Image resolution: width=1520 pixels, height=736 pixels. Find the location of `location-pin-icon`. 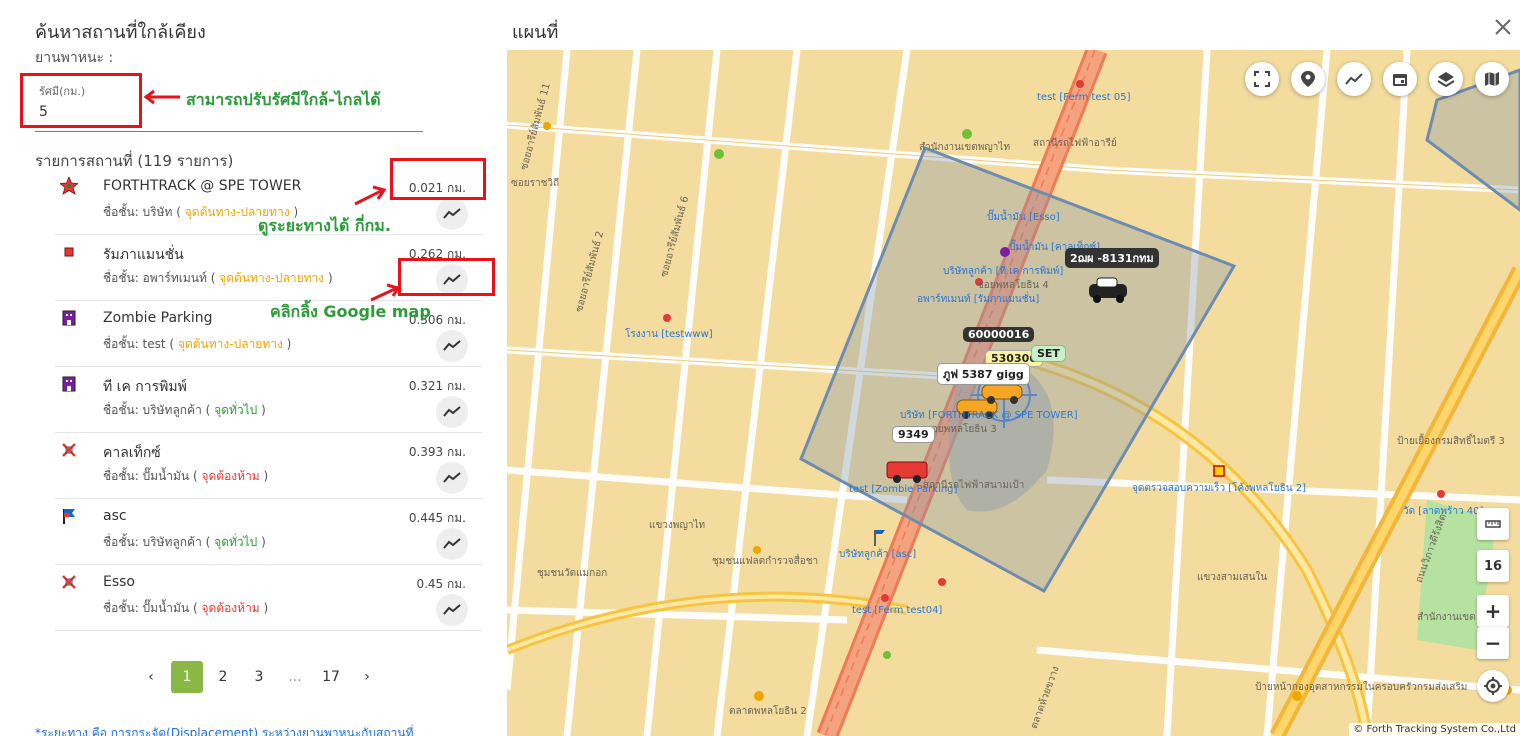

location-pin-icon is located at coordinates (1308, 79).